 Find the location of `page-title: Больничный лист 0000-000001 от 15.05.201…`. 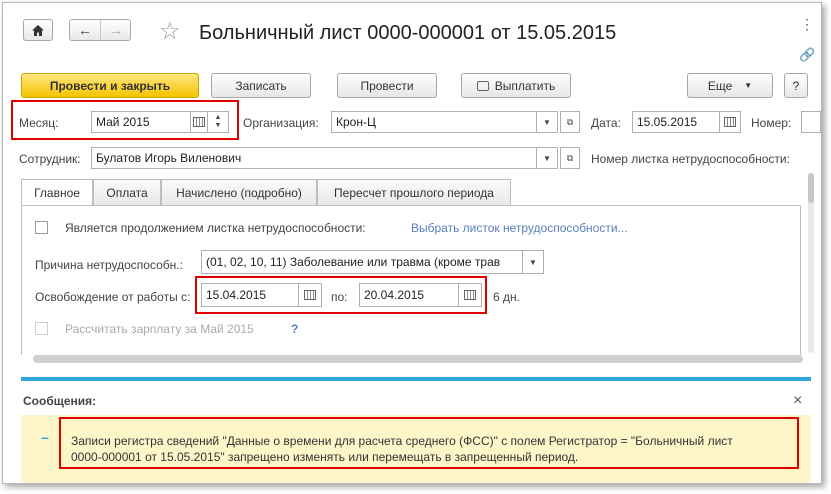

page-title: Больничный лист 0000-000001 от 15.05.201… is located at coordinates (408, 33).